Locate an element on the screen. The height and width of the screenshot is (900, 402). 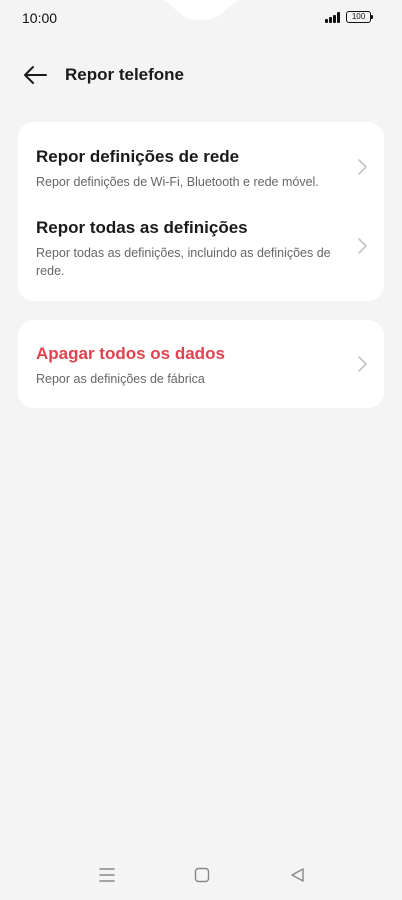
status-time: 10:00 is located at coordinates (40, 18).